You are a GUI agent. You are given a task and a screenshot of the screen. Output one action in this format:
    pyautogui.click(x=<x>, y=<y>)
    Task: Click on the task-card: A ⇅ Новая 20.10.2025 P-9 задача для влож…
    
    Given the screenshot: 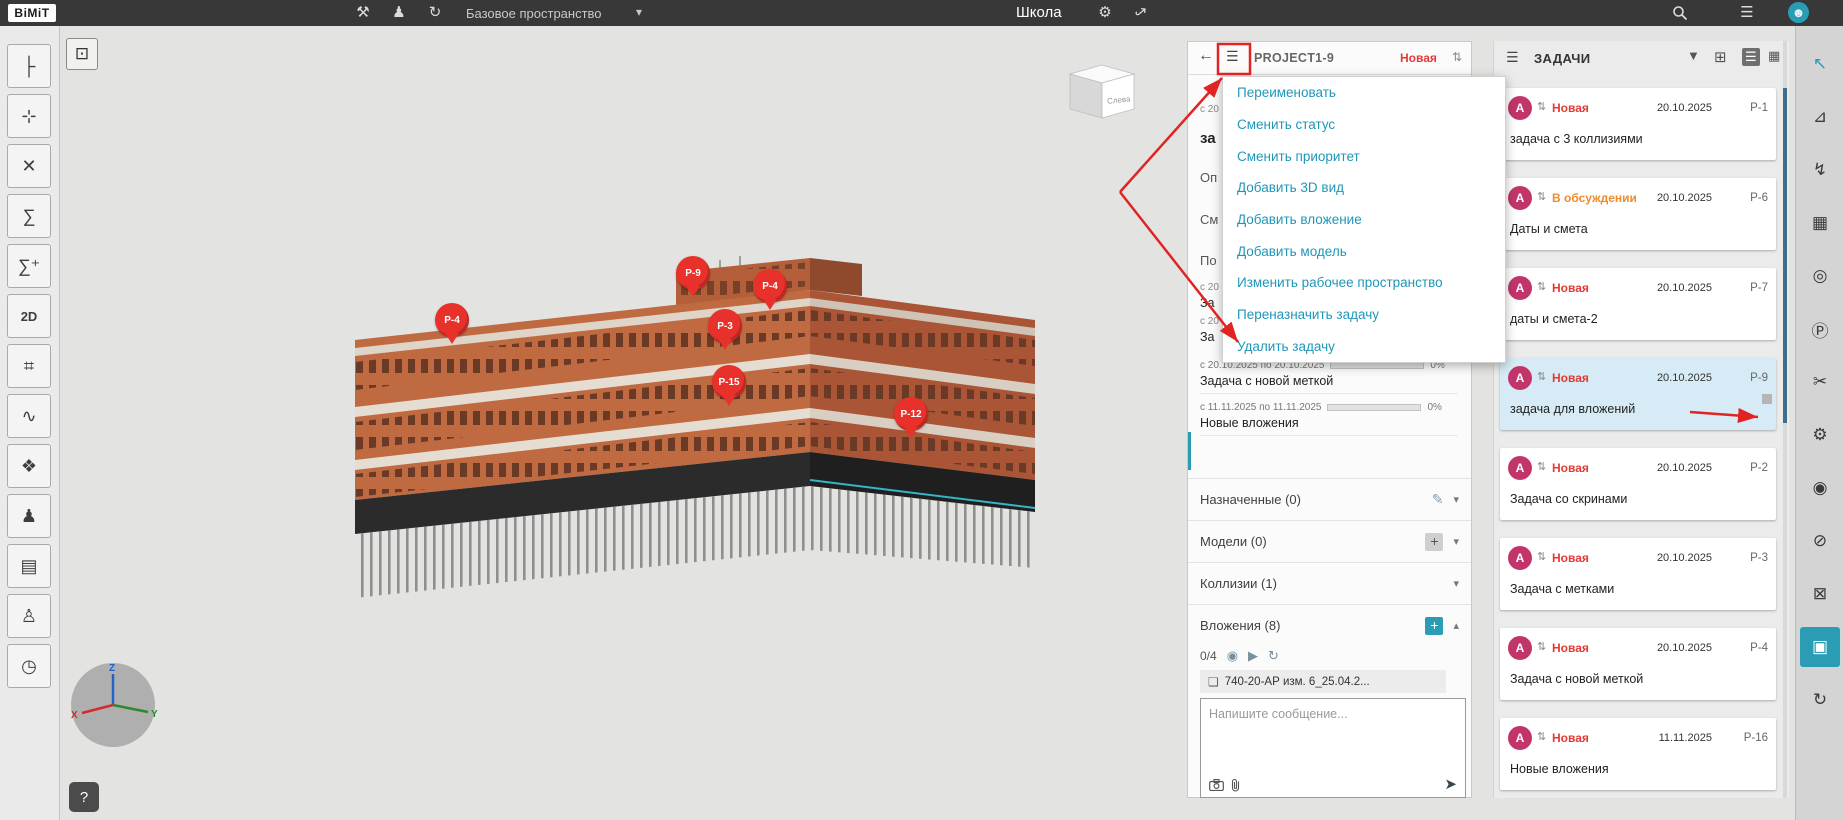 What is the action you would take?
    pyautogui.click(x=1638, y=394)
    